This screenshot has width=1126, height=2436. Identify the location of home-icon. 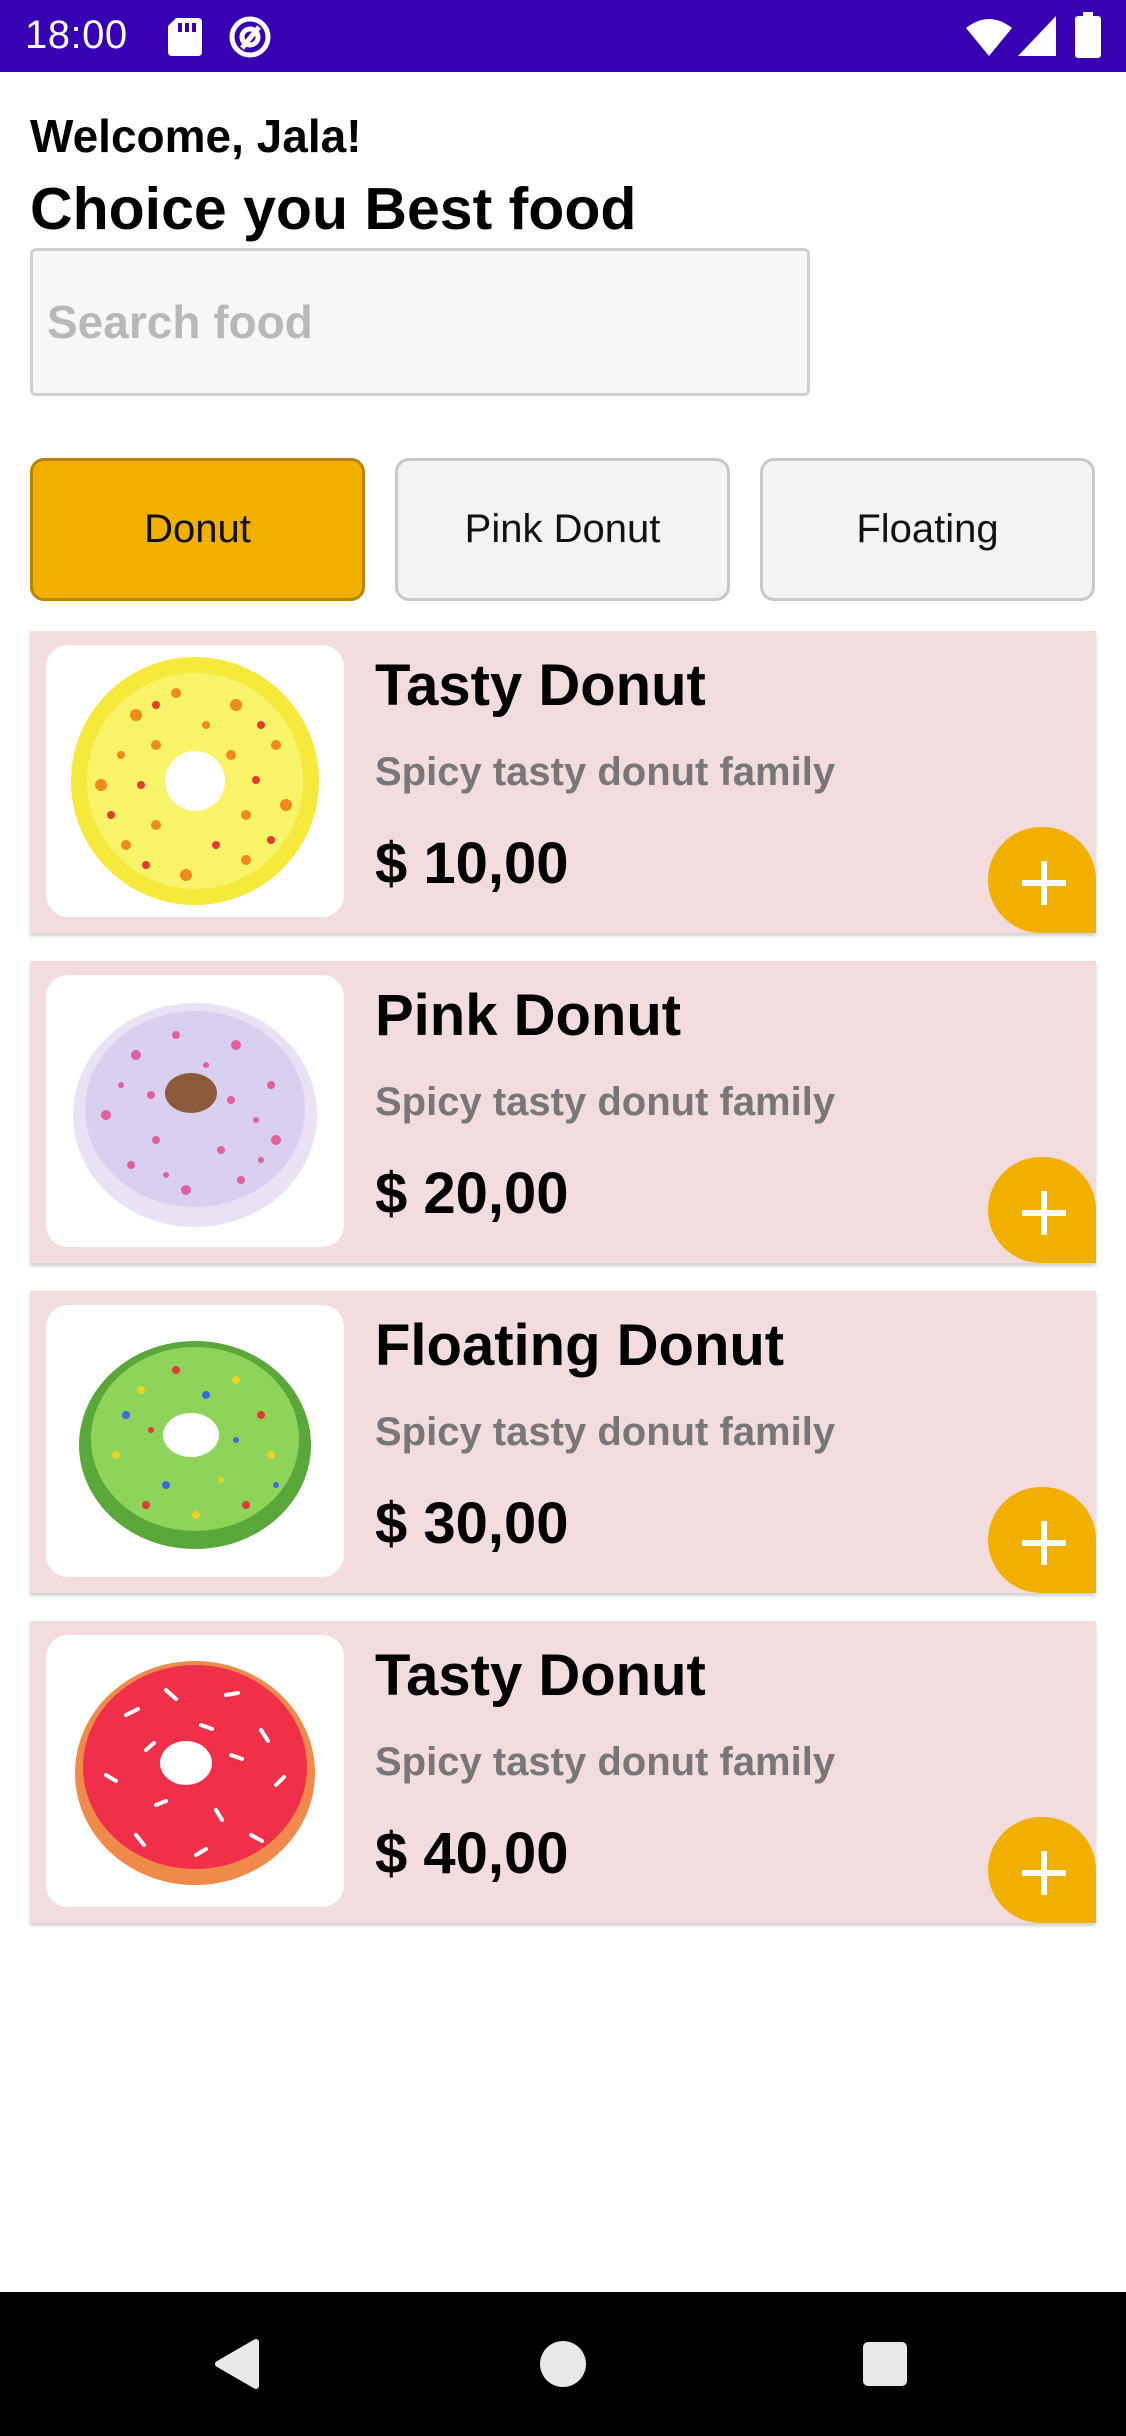
(563, 2364).